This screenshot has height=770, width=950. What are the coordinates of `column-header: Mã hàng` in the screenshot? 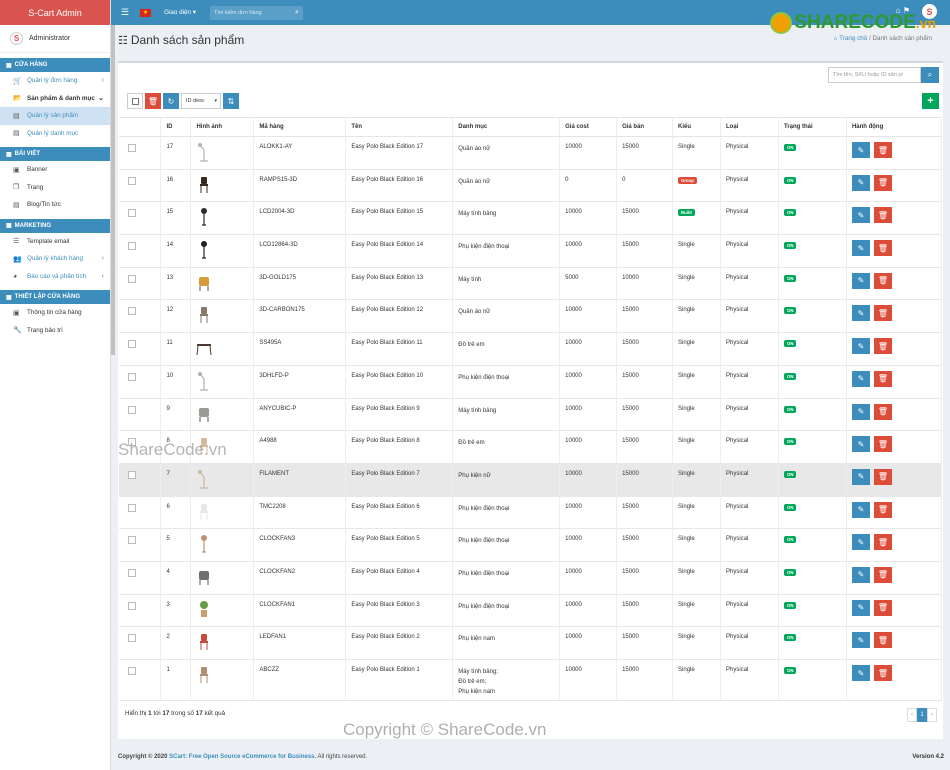 It's located at (300, 127).